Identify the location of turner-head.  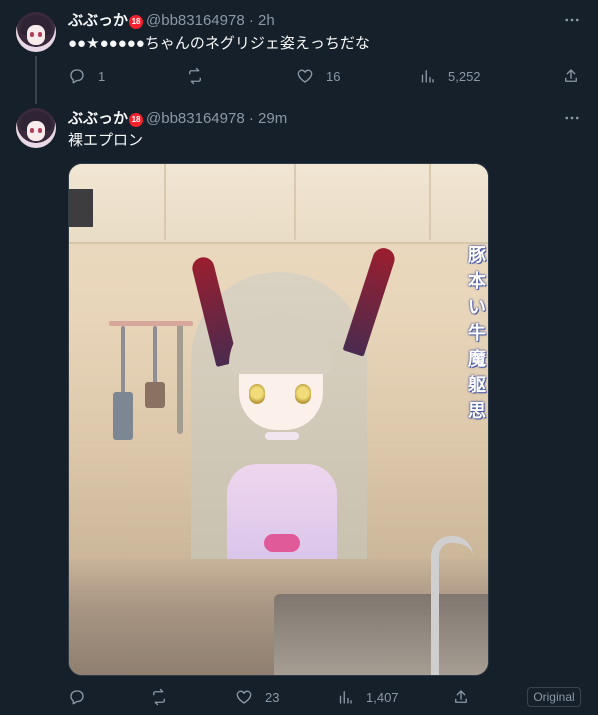
(155, 395).